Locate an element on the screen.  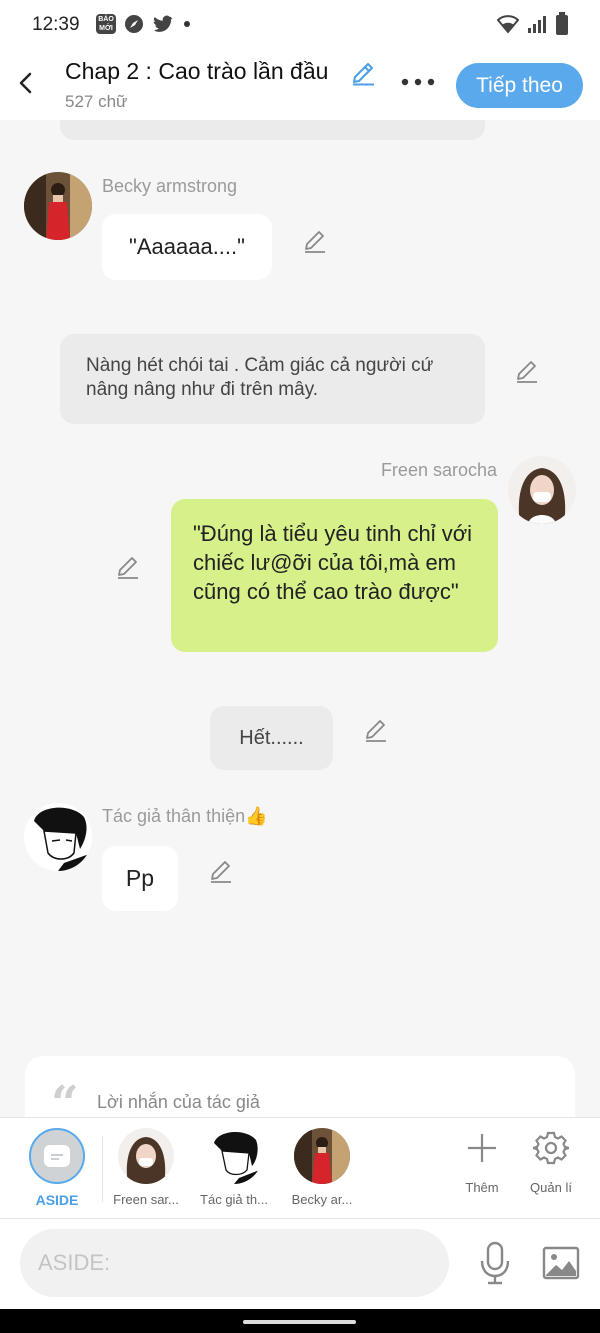
message-input is located at coordinates (234, 1263).